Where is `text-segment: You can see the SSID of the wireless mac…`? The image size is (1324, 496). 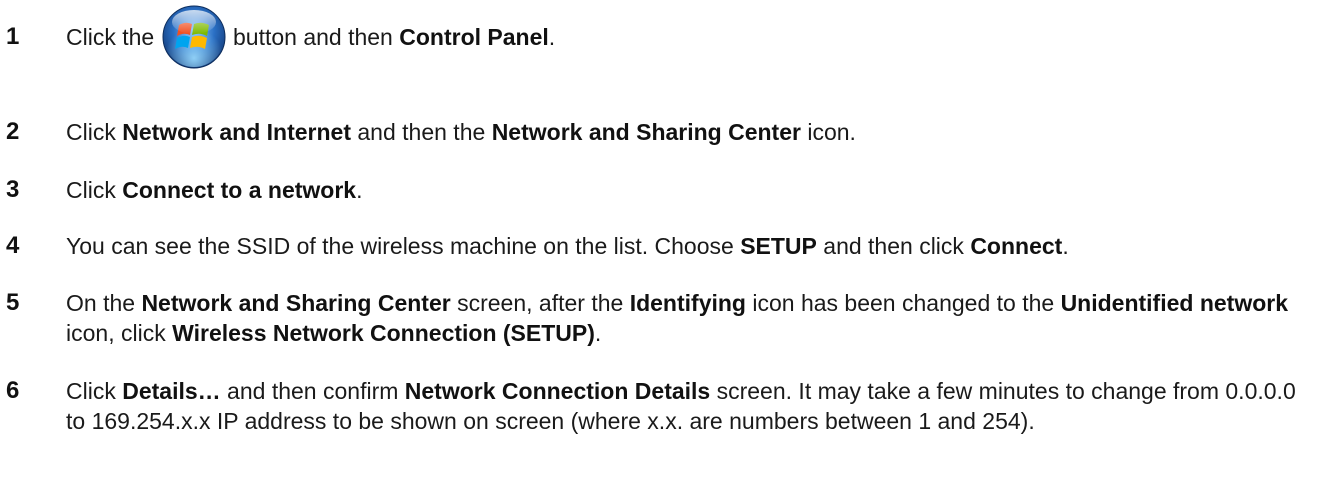
text-segment: You can see the SSID of the wireless mac… is located at coordinates (403, 246).